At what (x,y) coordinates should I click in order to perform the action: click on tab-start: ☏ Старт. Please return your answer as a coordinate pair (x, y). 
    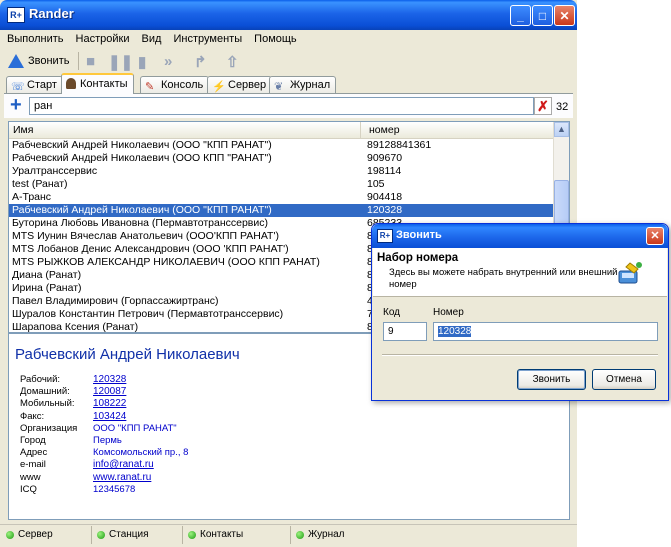
    Looking at the image, I should click on (34, 84).